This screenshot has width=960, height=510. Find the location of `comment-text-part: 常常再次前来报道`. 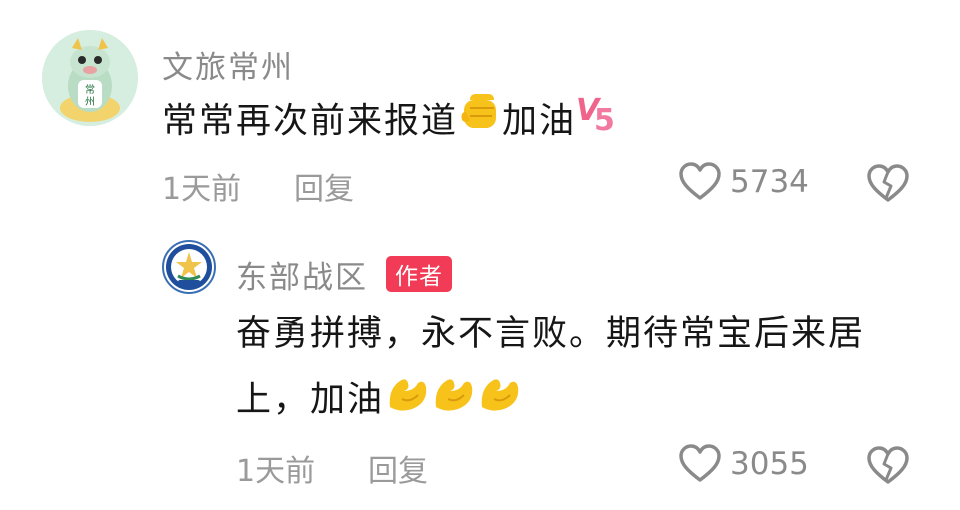

comment-text-part: 常常再次前来报道 is located at coordinates (310, 121).